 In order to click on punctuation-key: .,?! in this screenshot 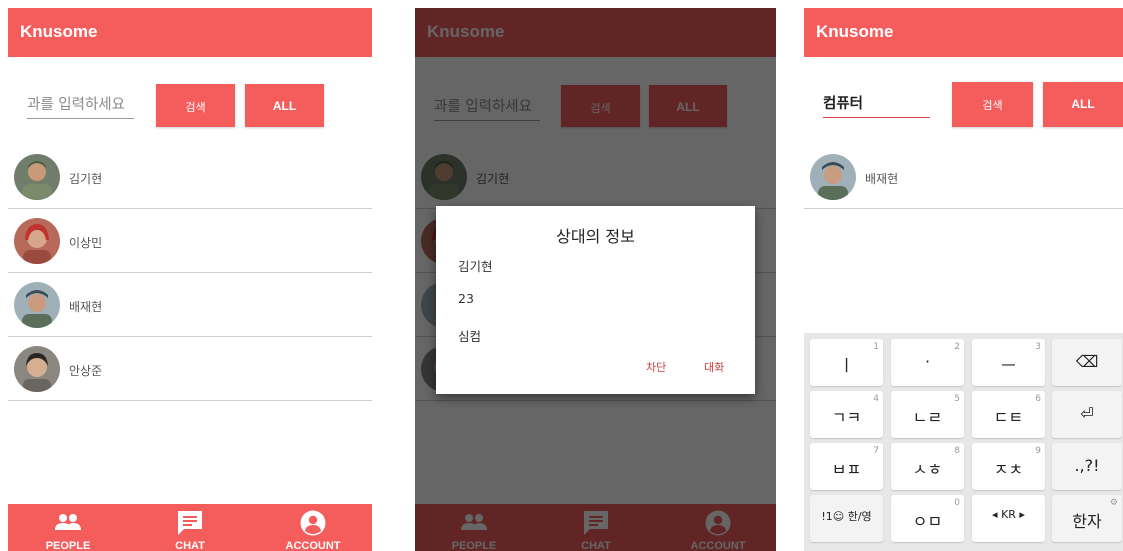, I will do `click(1087, 466)`.